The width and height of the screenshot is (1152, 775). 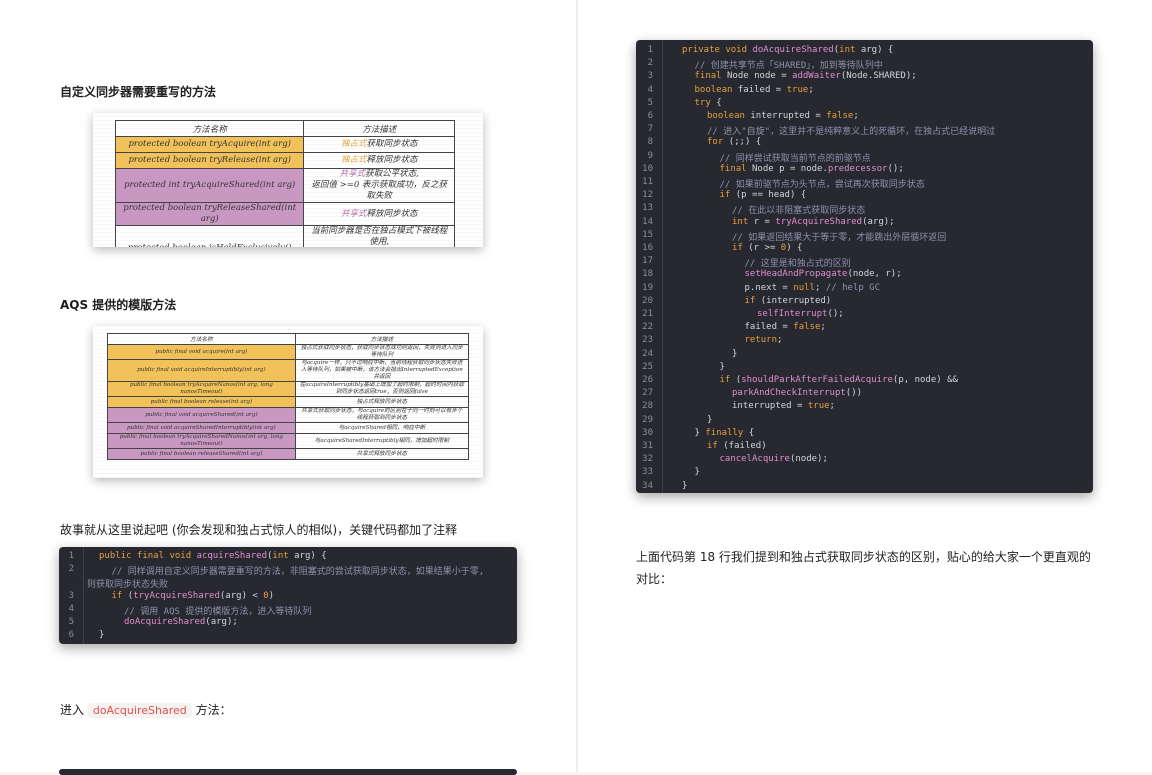 I want to click on method-desc-cell: 共享式获取公平状态, 返回值 >=0 表示获取成功，反之获取失败, so click(x=379, y=185).